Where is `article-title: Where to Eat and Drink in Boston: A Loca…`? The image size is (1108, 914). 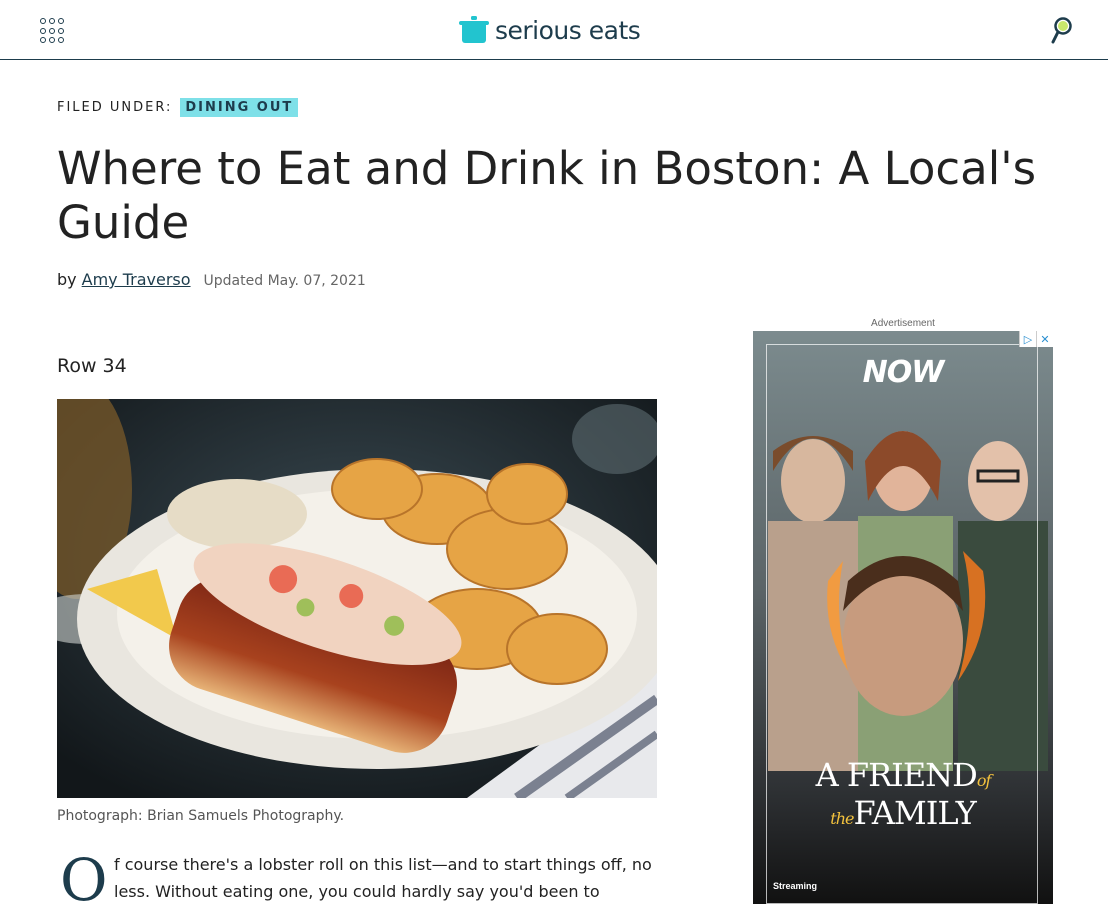
article-title: Where to Eat and Drink in Boston: A Loca… is located at coordinates (547, 195).